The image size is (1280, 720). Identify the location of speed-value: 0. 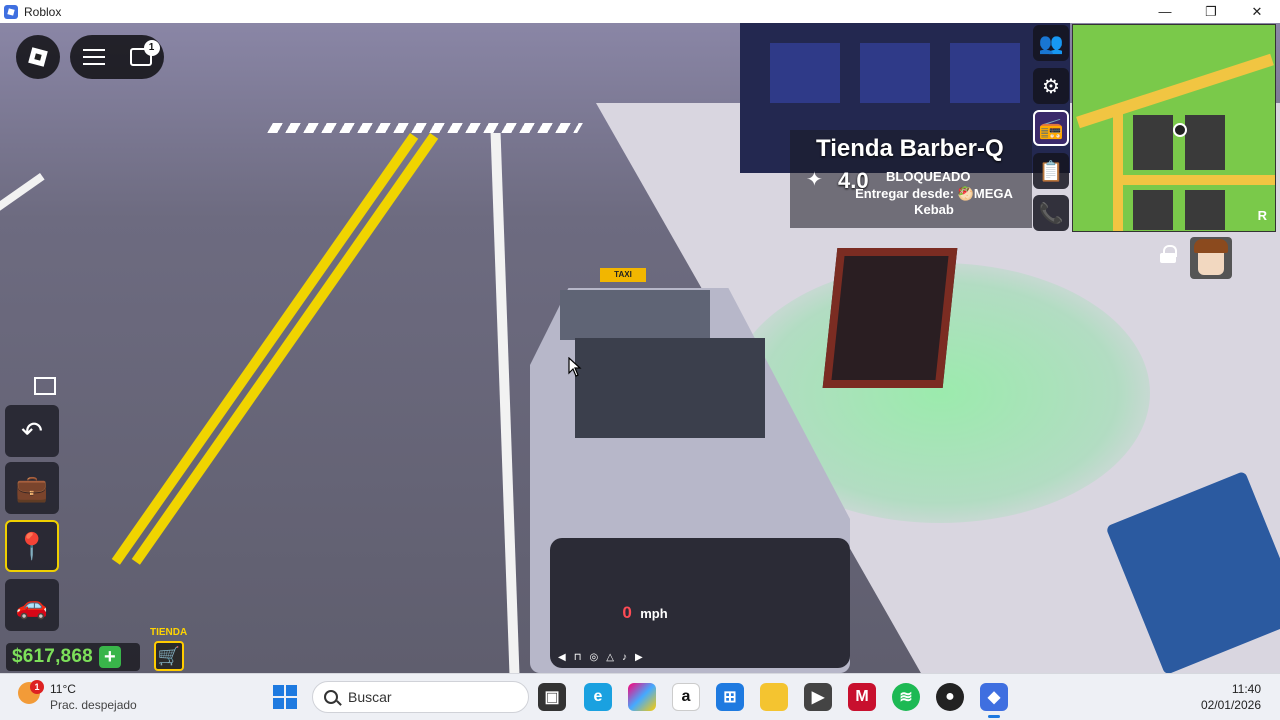
(627, 612).